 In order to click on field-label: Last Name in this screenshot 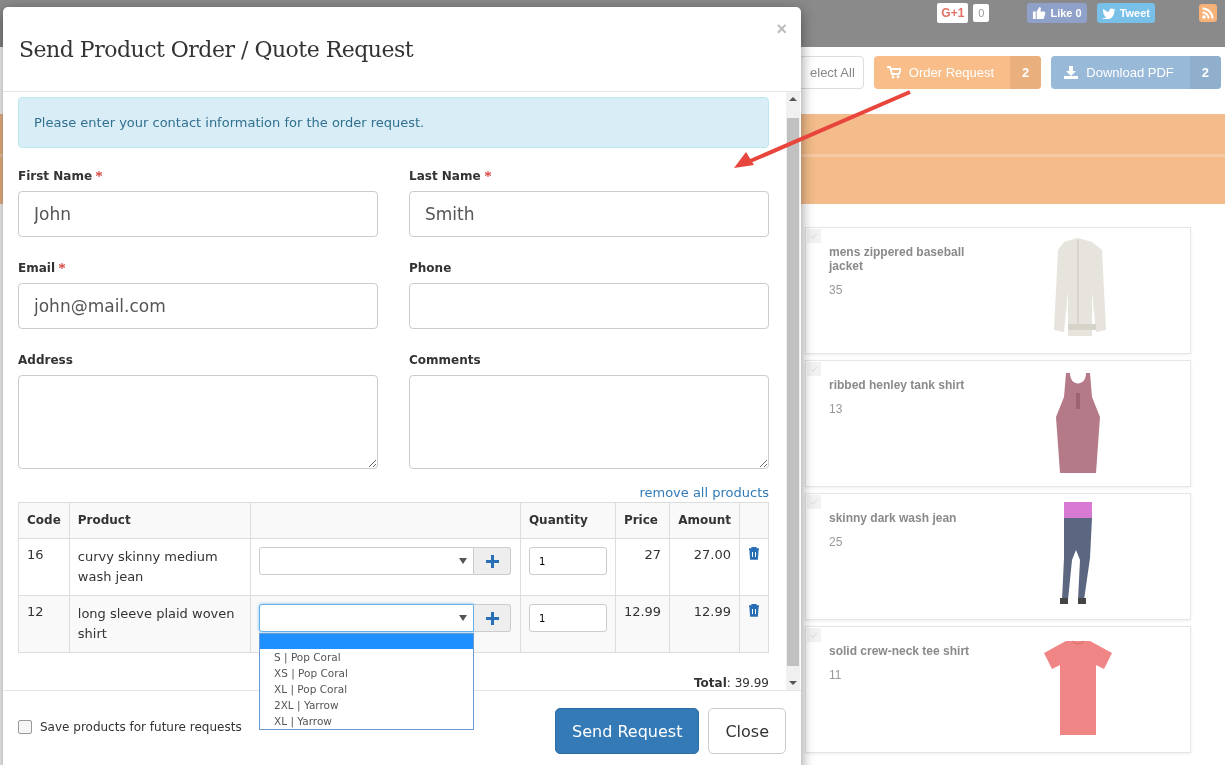, I will do `click(589, 176)`.